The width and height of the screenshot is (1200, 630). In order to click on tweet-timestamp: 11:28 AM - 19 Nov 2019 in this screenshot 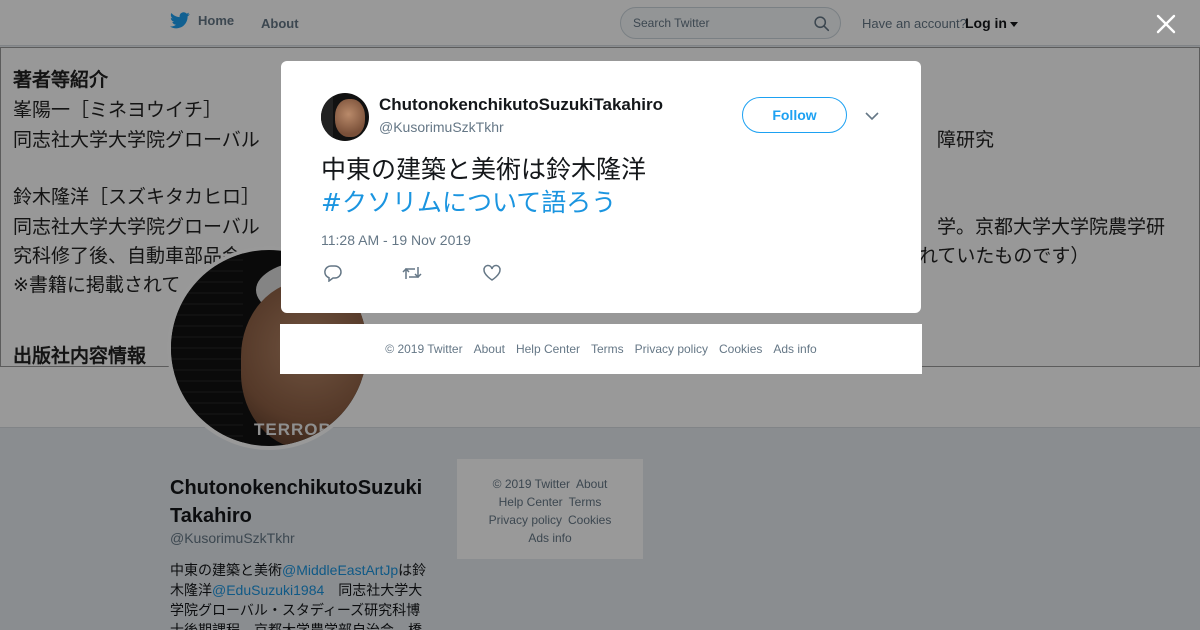, I will do `click(396, 240)`.